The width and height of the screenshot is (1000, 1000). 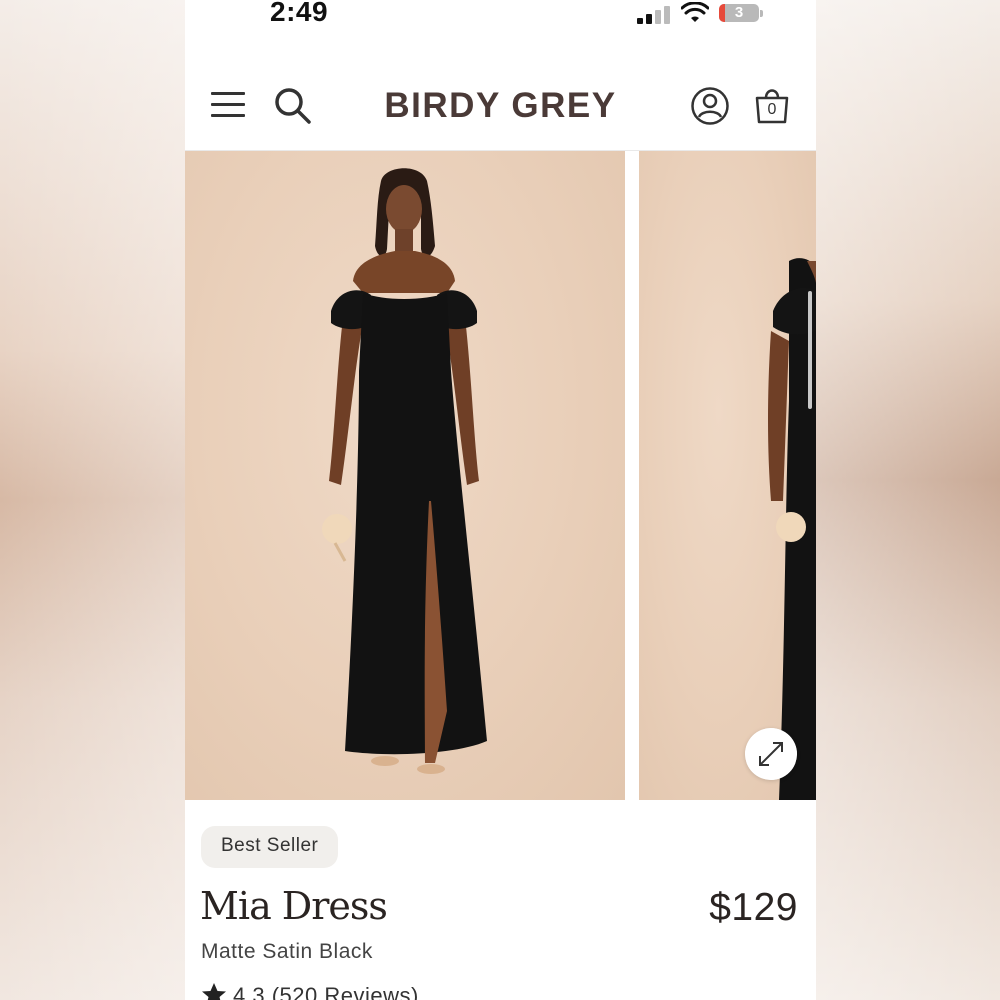 What do you see at coordinates (792, 529) in the screenshot?
I see `model-illustration-side` at bounding box center [792, 529].